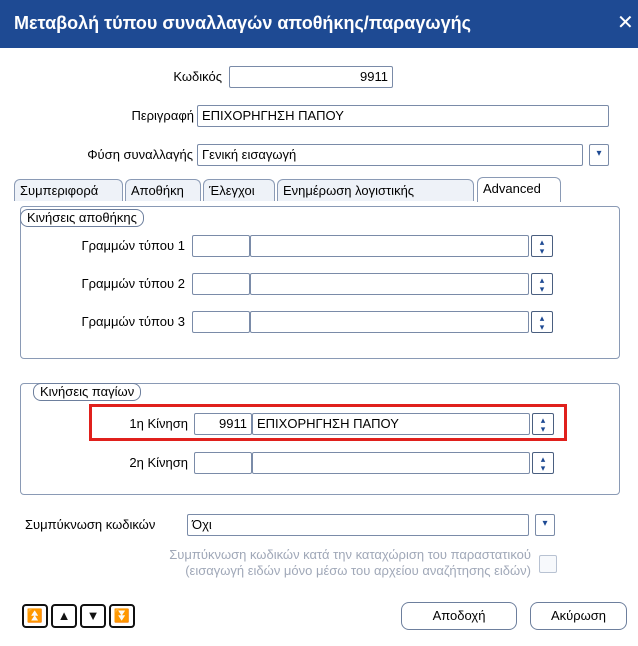 This screenshot has height=646, width=638. I want to click on first-record-button: ⏫, so click(35, 616).